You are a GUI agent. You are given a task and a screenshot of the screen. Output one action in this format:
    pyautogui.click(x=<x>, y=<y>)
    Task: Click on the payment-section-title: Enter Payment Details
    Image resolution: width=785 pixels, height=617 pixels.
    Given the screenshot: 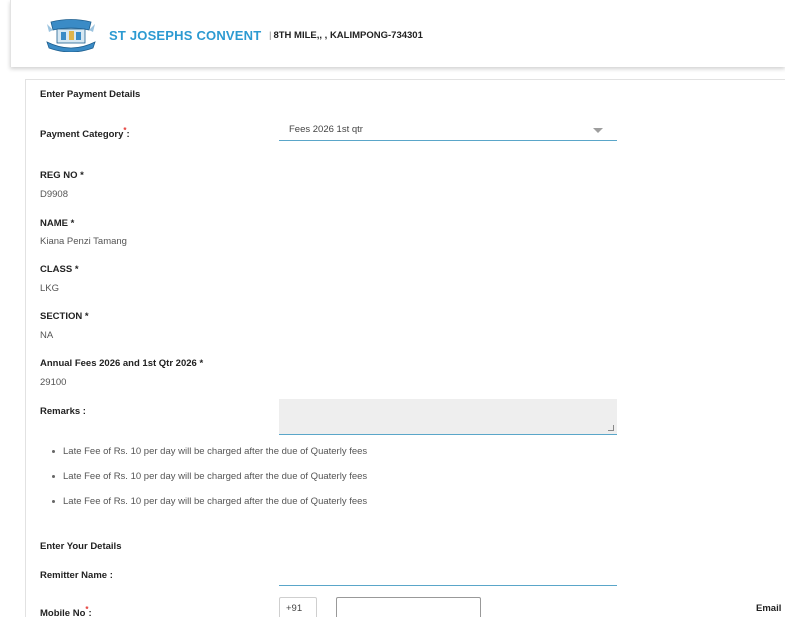 What is the action you would take?
    pyautogui.click(x=90, y=94)
    